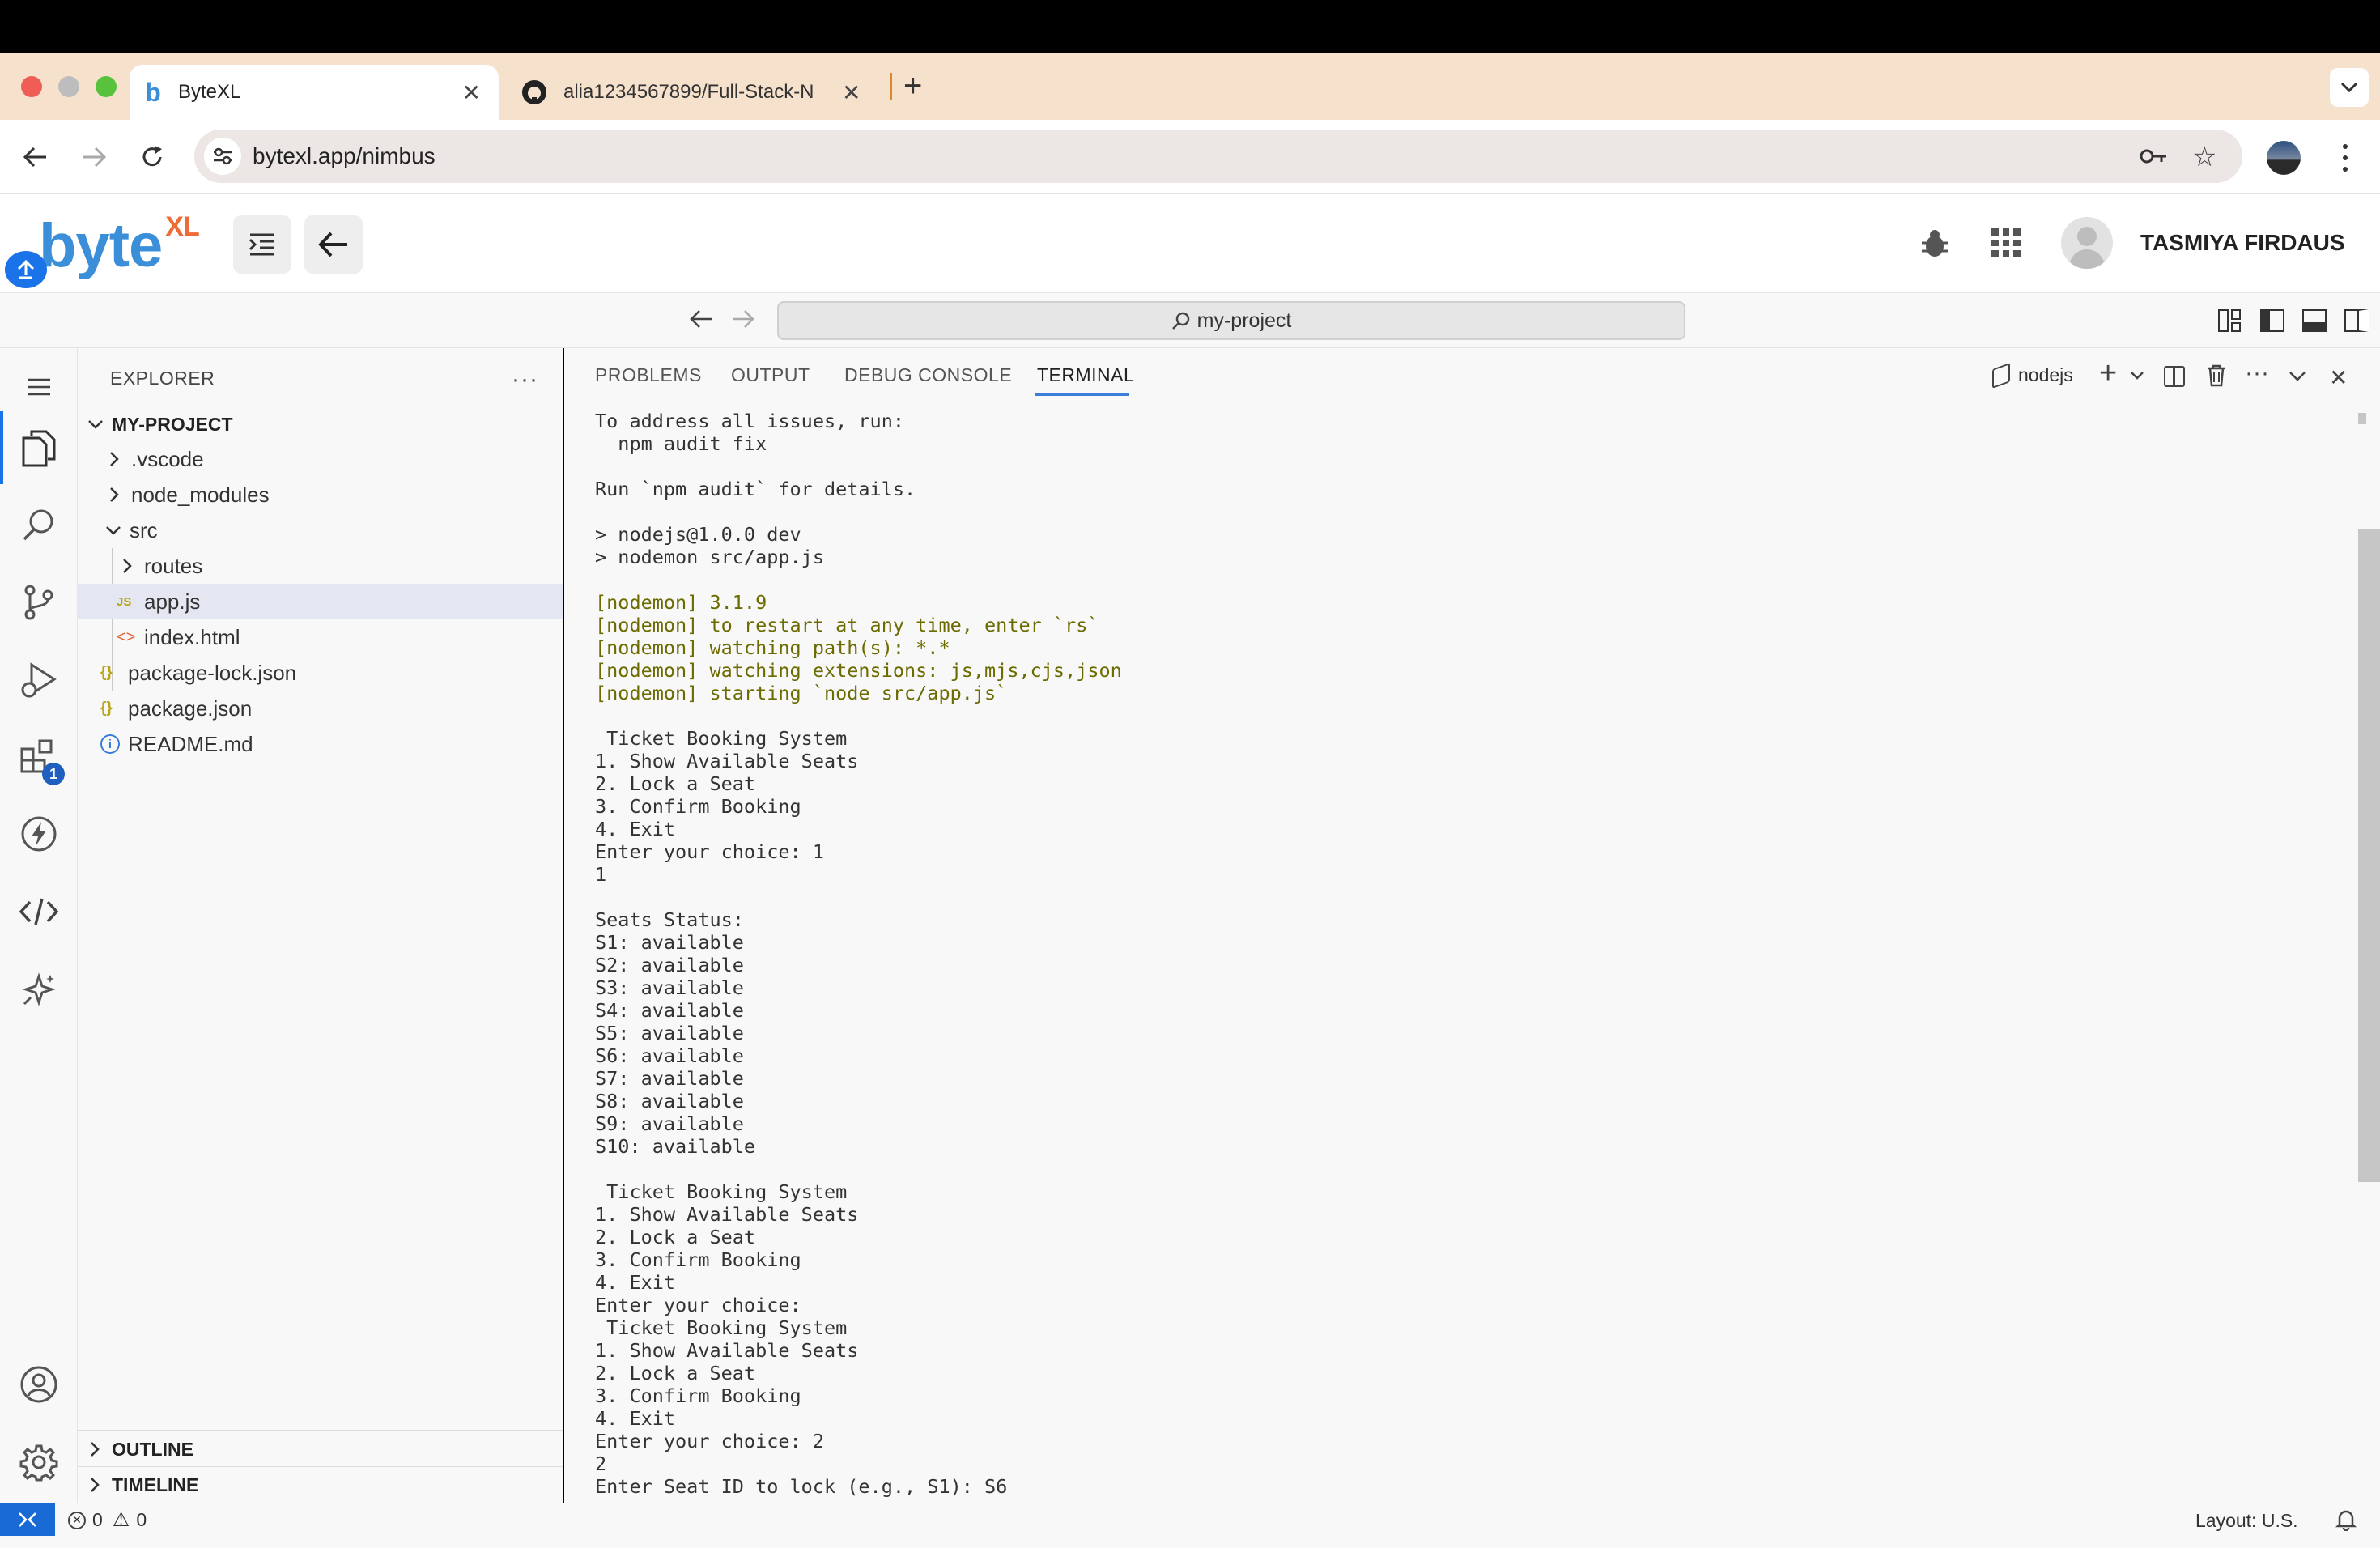 This screenshot has height=1548, width=2380. I want to click on explorer-files-icon, so click(39, 448).